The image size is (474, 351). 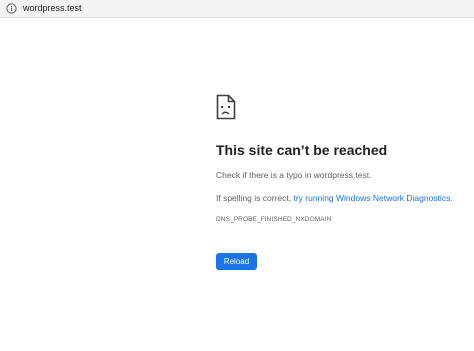 I want to click on reload-button: Reload, so click(x=236, y=261).